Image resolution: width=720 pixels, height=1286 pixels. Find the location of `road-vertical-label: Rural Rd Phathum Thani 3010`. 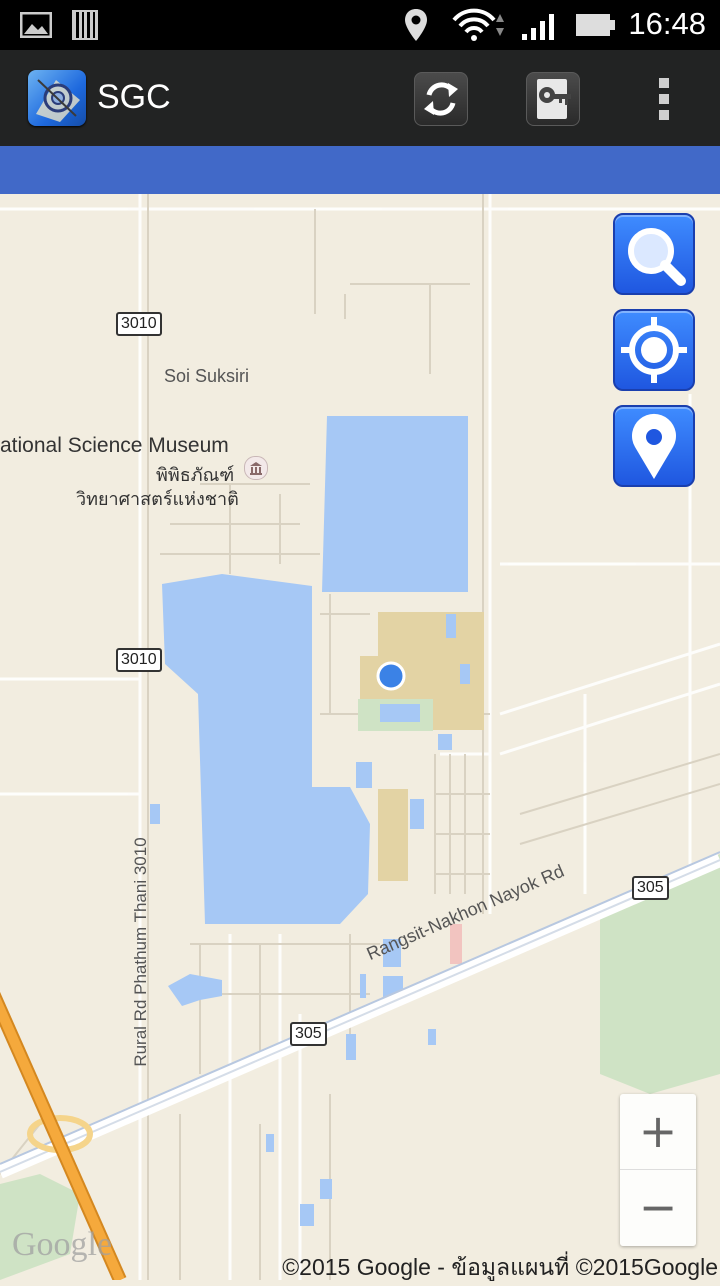

road-vertical-label: Rural Rd Phathum Thani 3010 is located at coordinates (140, 952).